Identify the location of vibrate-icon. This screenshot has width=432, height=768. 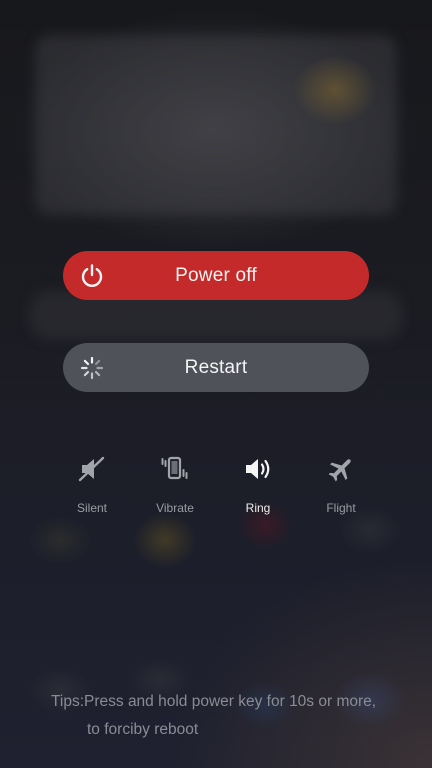
(174, 468).